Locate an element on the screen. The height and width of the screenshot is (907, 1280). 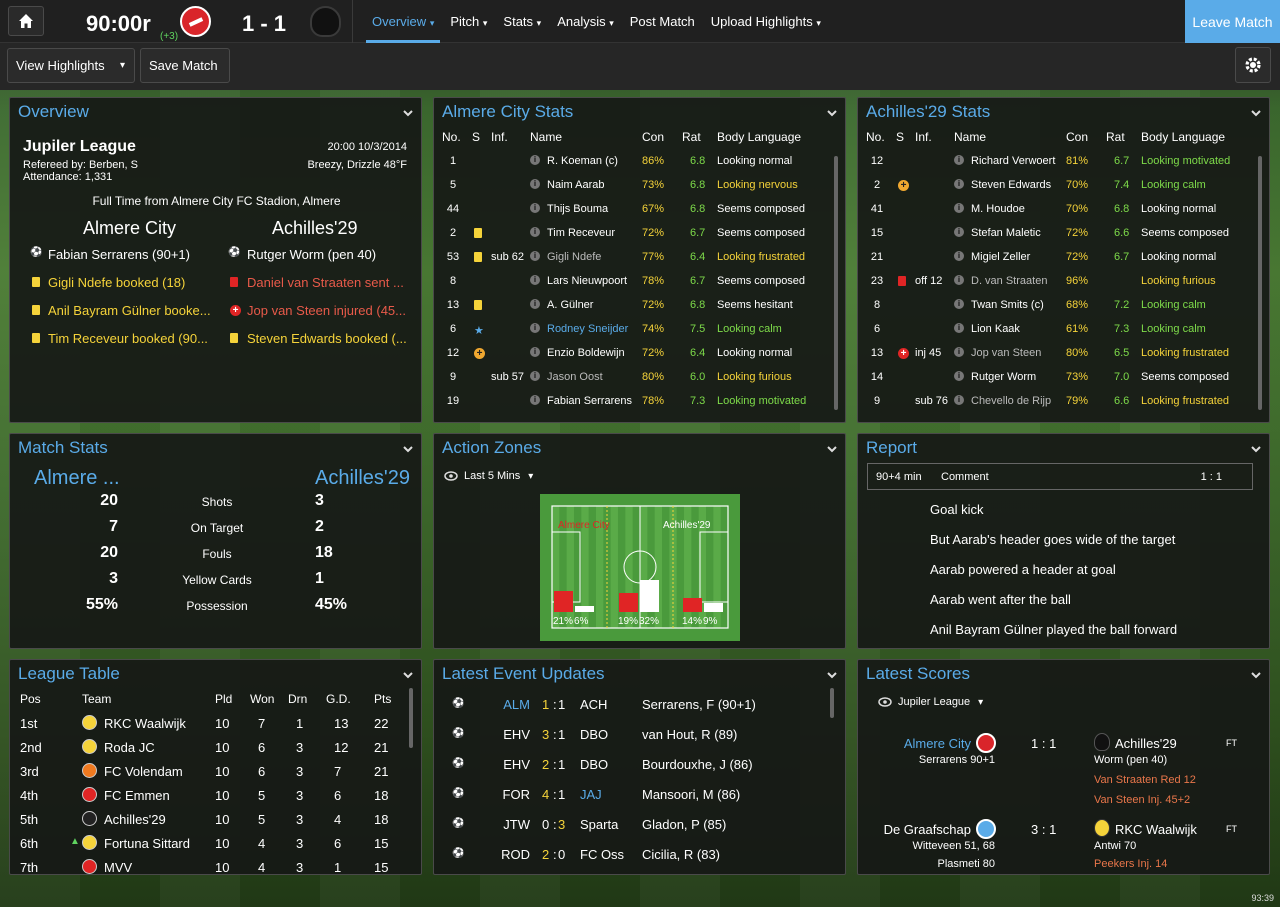
leave-match-button: Leave Match is located at coordinates (1232, 21).